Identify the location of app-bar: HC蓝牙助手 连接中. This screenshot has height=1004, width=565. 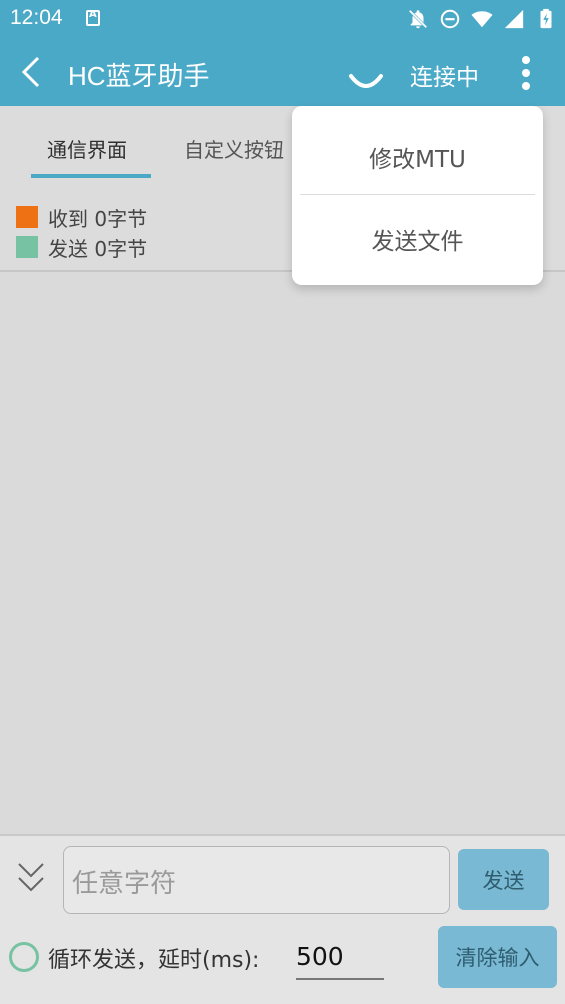
(282, 72).